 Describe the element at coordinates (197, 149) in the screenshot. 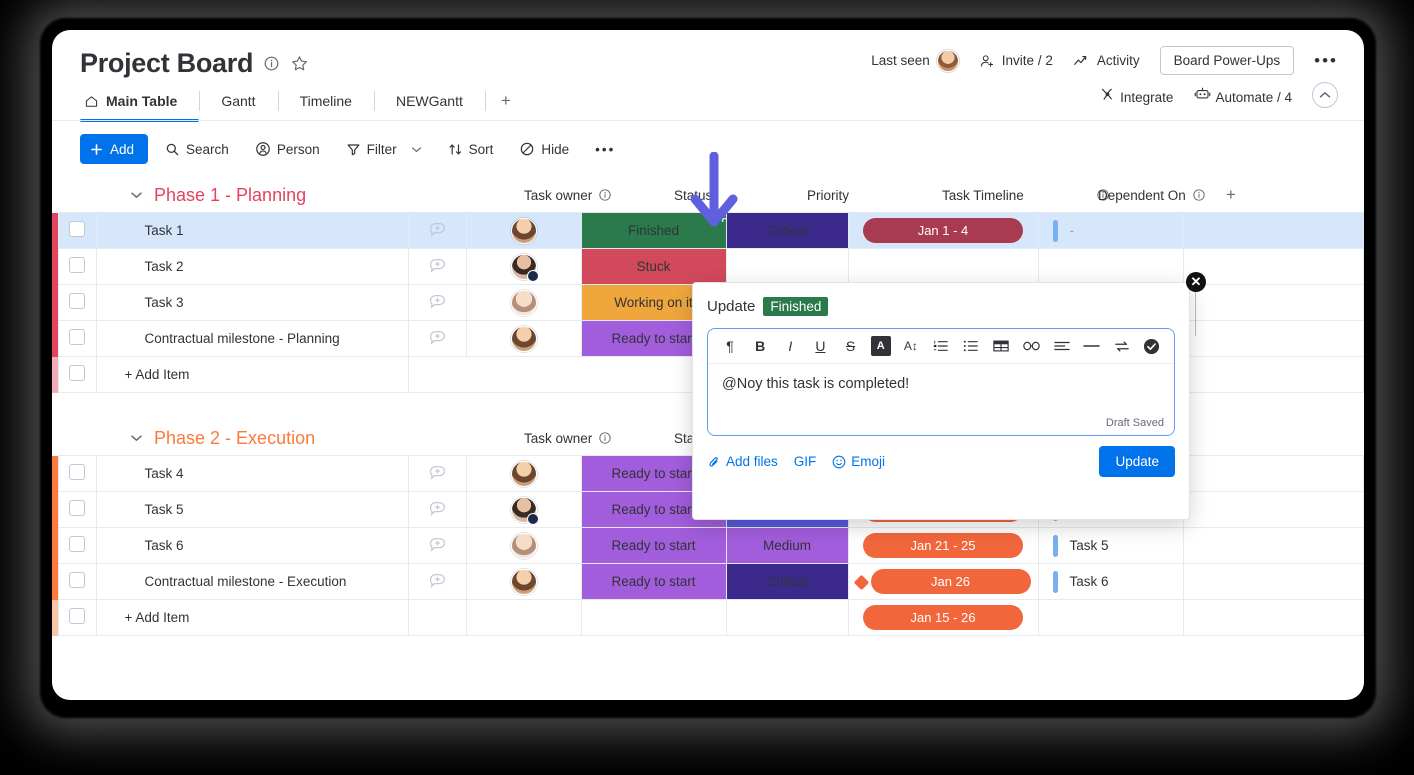

I see `search-button: Search` at that location.